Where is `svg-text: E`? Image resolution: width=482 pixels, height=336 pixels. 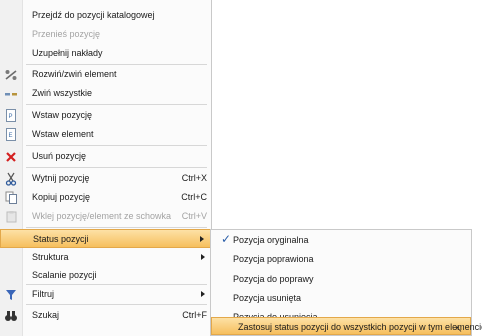 svg-text: E is located at coordinates (11, 136).